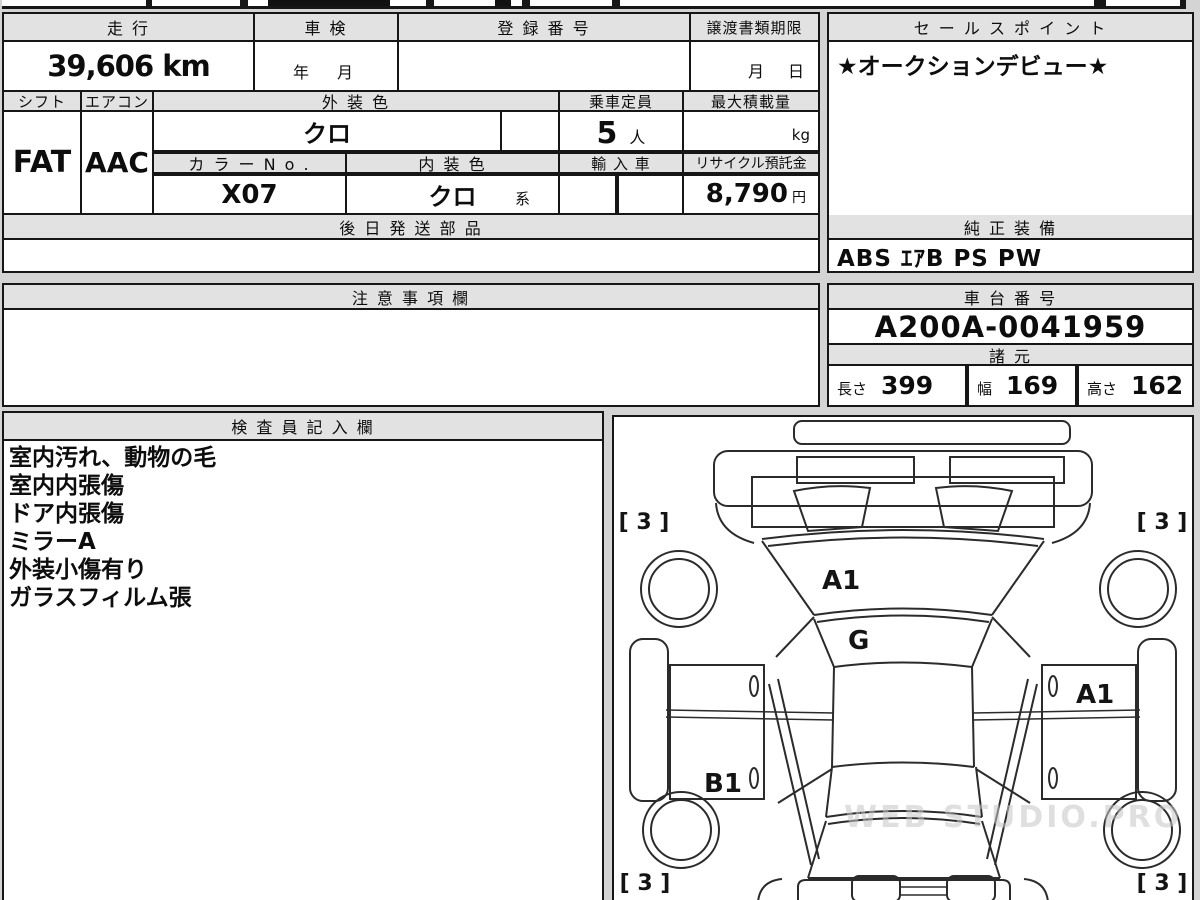 The height and width of the screenshot is (900, 1200). I want to click on spec-height-value: 162, so click(1157, 385).